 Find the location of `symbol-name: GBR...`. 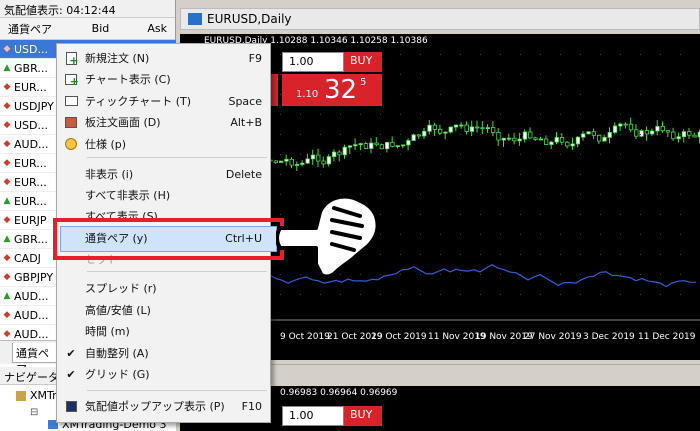

symbol-name: GBR... is located at coordinates (31, 68).